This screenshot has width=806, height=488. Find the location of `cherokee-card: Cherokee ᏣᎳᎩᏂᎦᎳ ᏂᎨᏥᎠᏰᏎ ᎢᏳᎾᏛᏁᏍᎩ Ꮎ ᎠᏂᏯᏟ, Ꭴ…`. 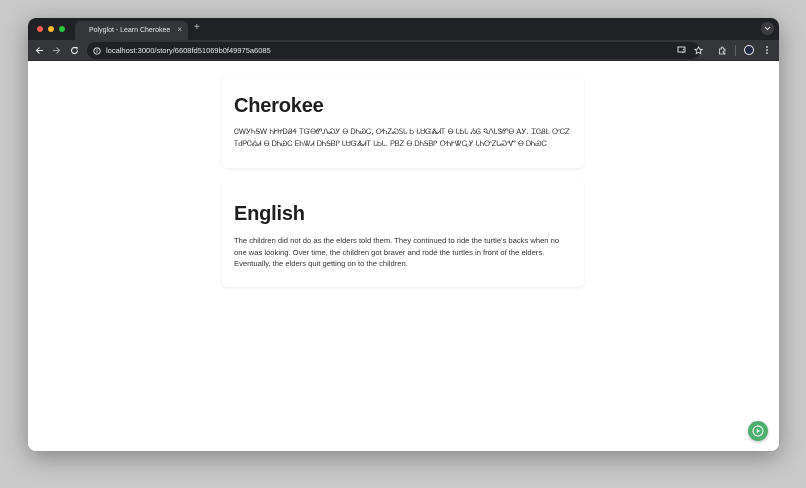

cherokee-card: Cherokee ᏣᎳᎩᏂᎦᎳ ᏂᎨᏥᎠᏰᏎ ᎢᏳᎾᏛᏁᏍᎩ Ꮎ ᎠᏂᏯᏟ, Ꭴ… is located at coordinates (403, 121).